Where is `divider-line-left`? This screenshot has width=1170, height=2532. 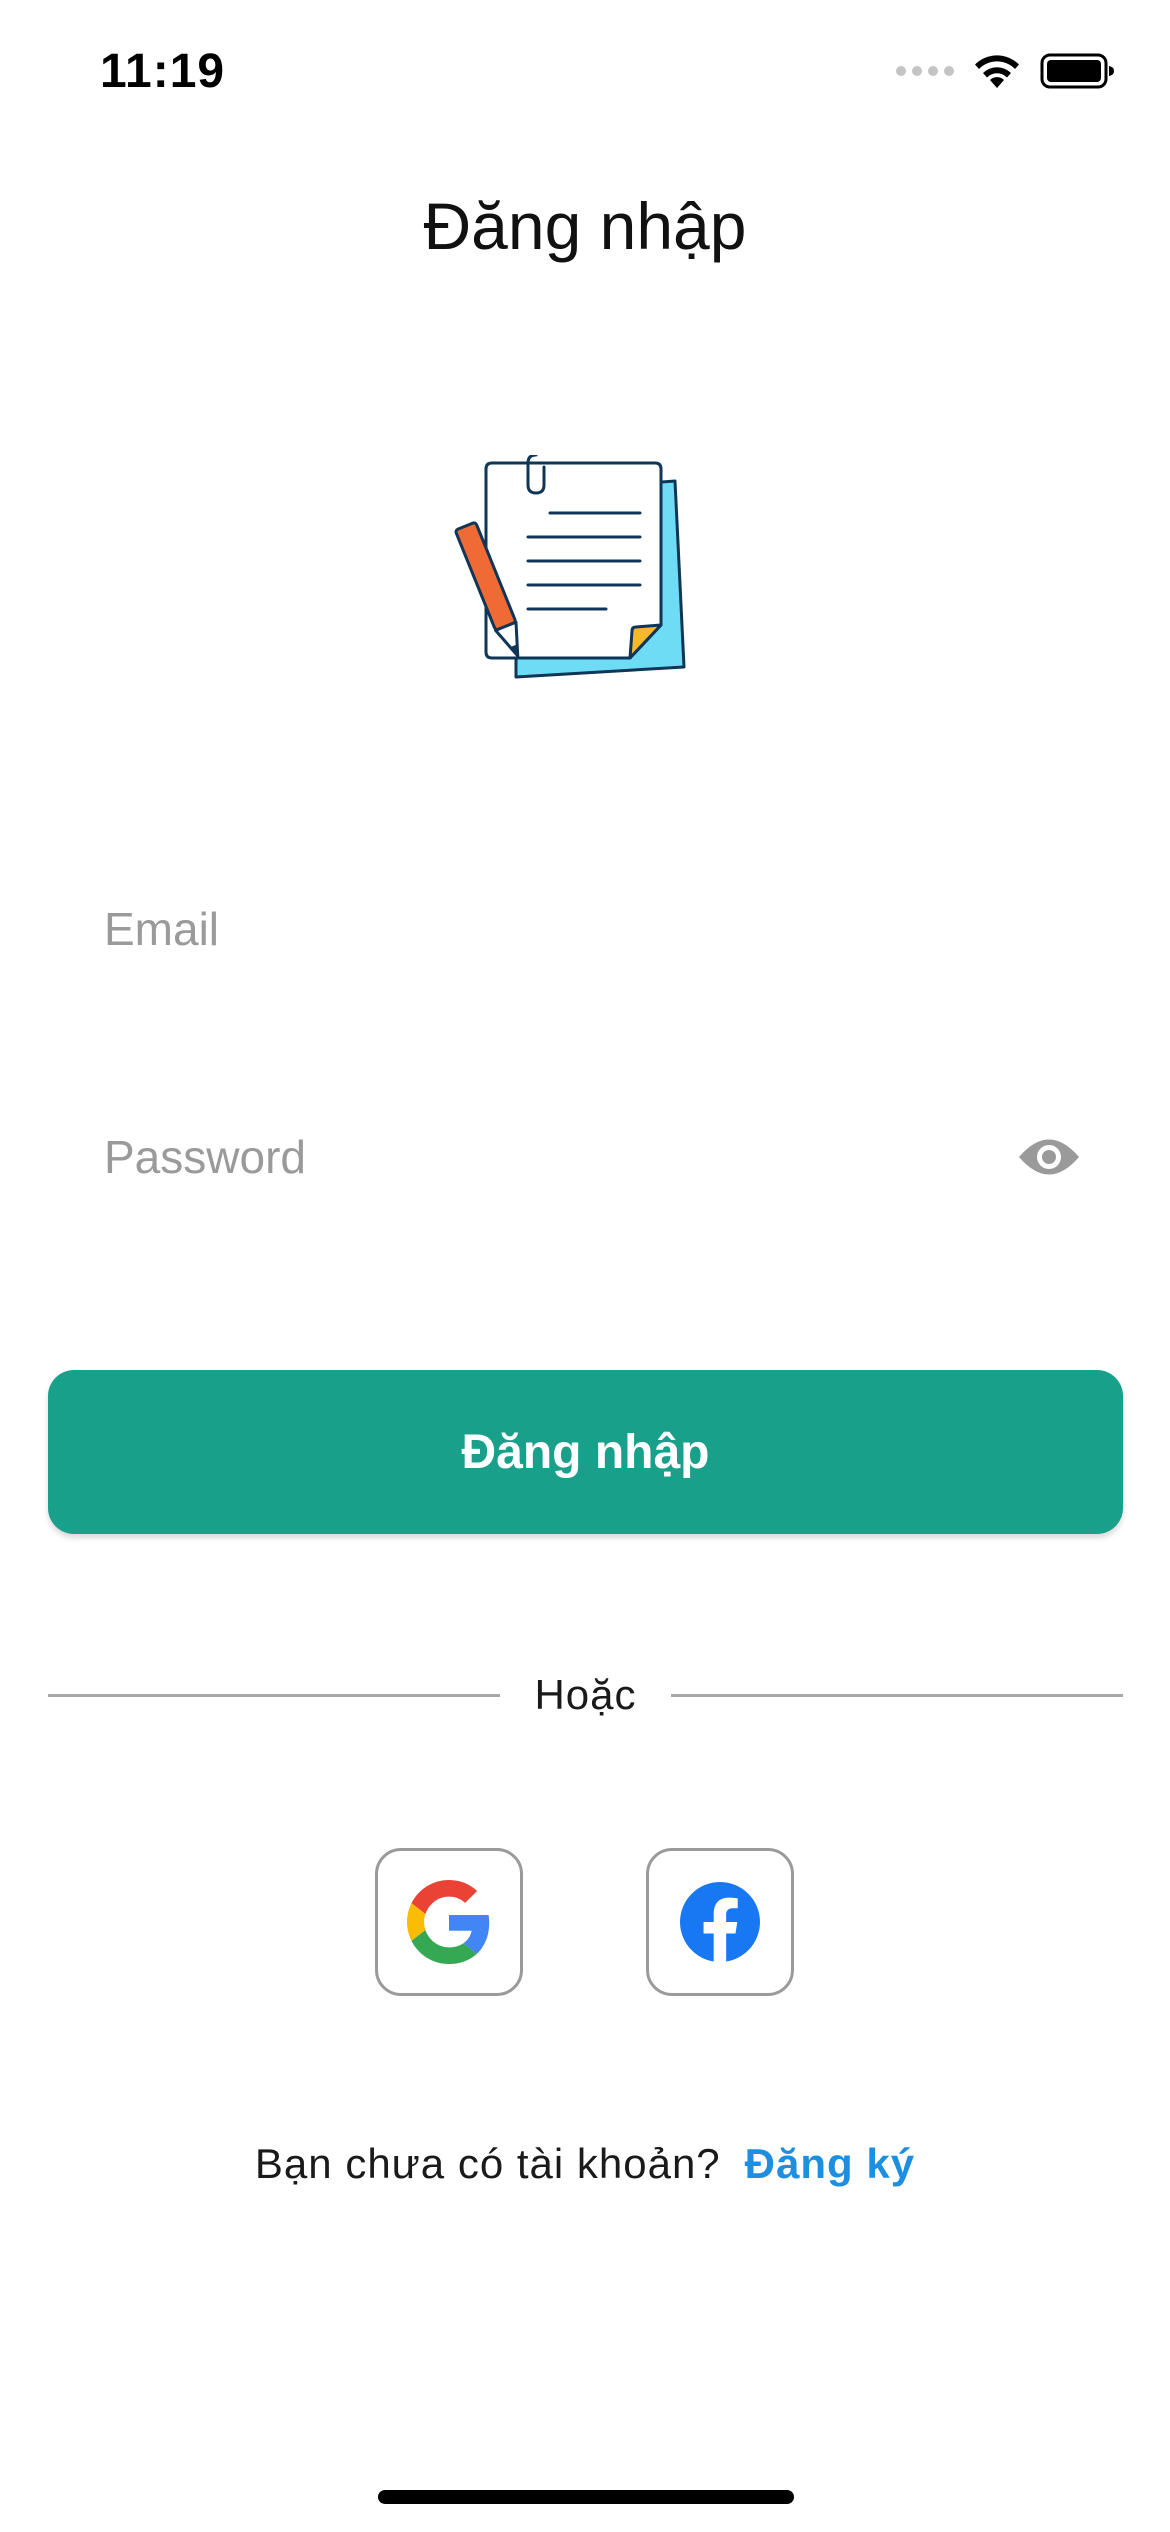 divider-line-left is located at coordinates (274, 1695).